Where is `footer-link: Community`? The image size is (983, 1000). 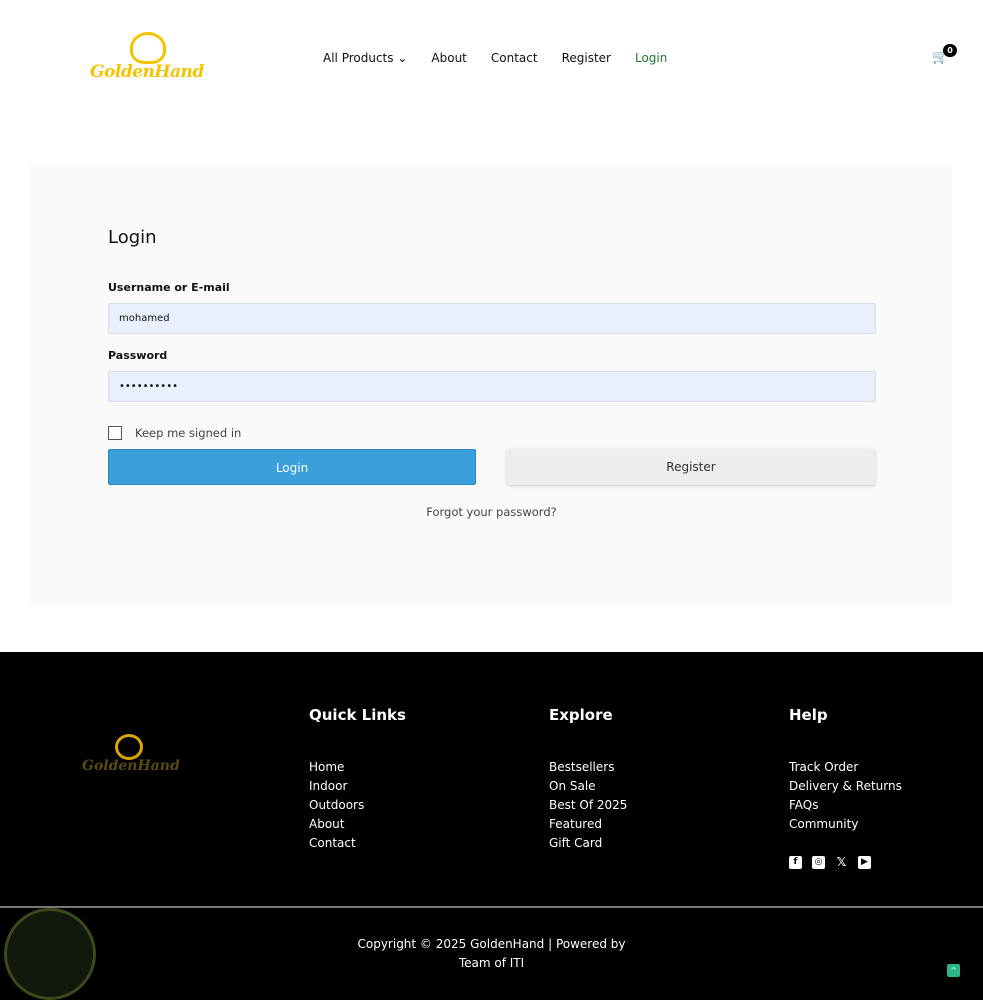 footer-link: Community is located at coordinates (845, 824).